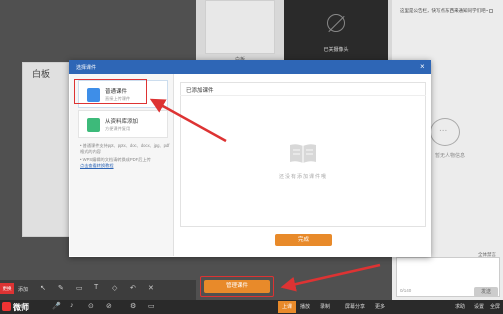 The height and width of the screenshot is (314, 503). What do you see at coordinates (330, 277) in the screenshot?
I see `arrow-to-manage` at bounding box center [330, 277].